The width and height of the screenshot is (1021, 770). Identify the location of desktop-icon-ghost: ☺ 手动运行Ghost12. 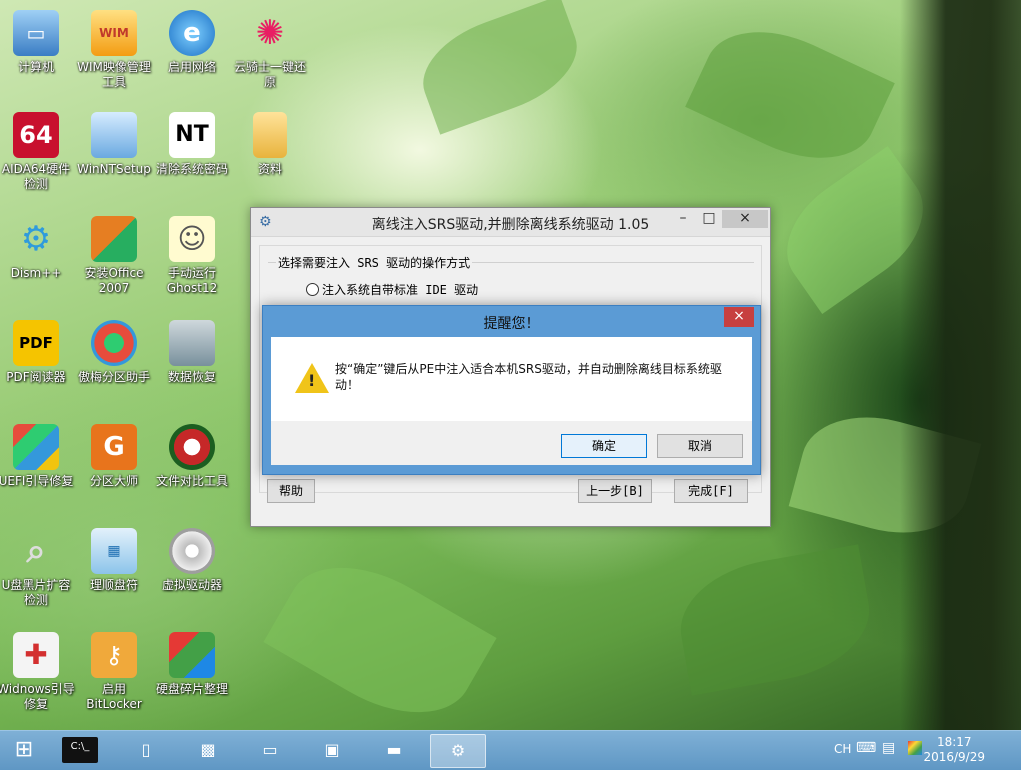
(192, 256).